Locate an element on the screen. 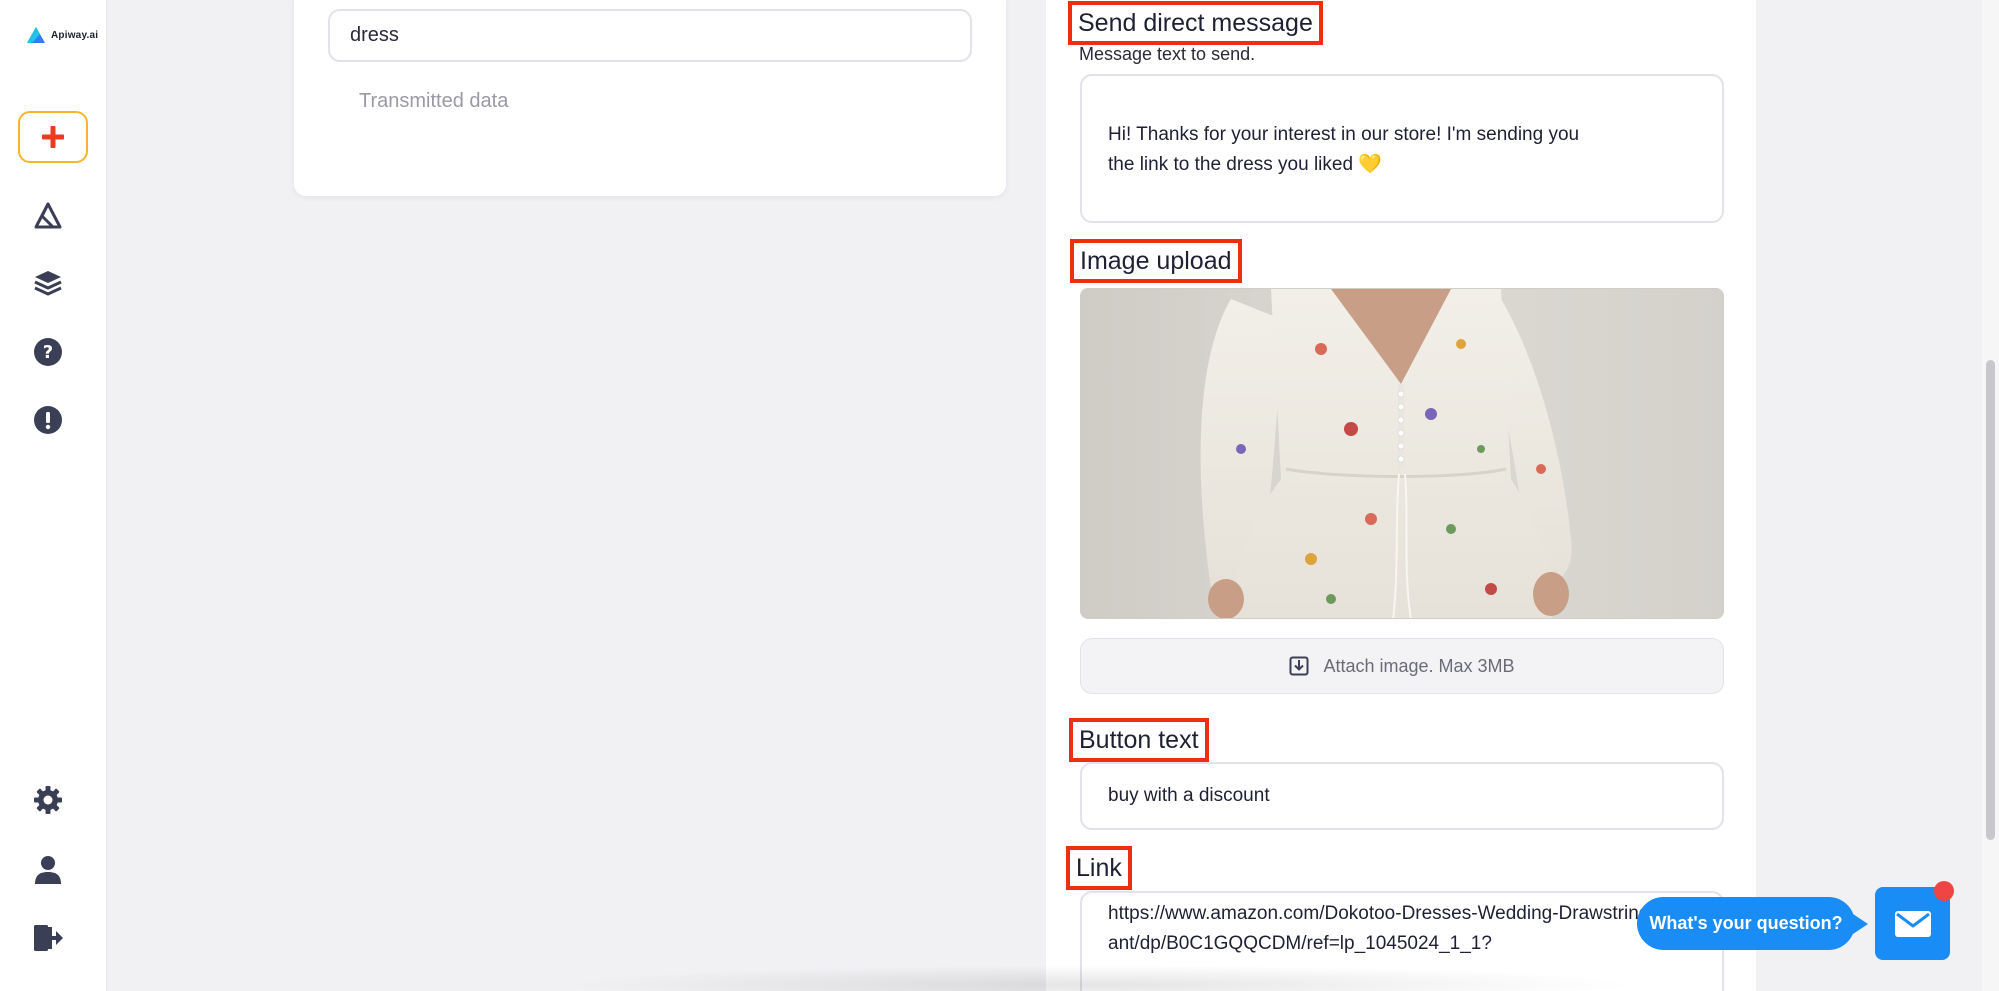 The height and width of the screenshot is (991, 1999). mail-icon is located at coordinates (1912, 923).